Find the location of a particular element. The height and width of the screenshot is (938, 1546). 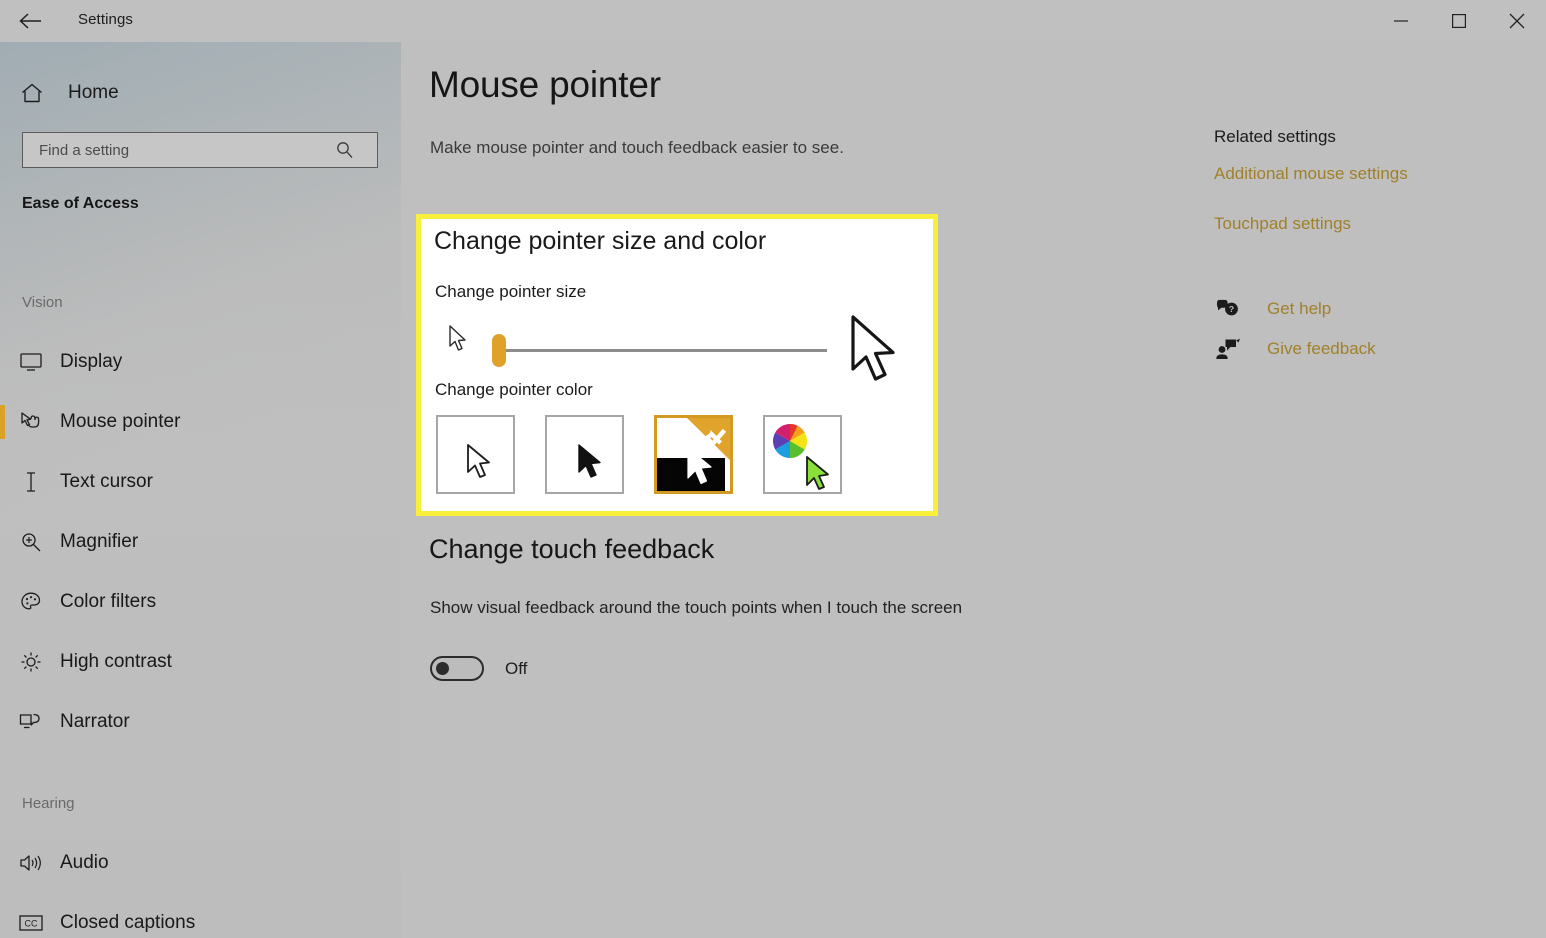

related-settings-title: Related settings is located at coordinates (1275, 136).